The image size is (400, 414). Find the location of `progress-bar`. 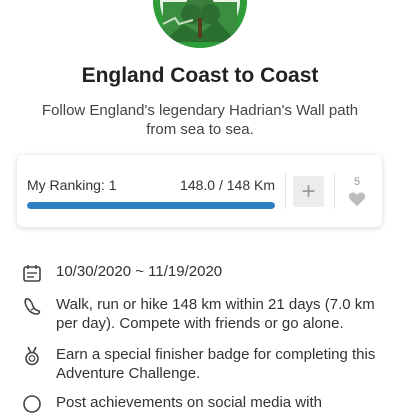

progress-bar is located at coordinates (151, 205).